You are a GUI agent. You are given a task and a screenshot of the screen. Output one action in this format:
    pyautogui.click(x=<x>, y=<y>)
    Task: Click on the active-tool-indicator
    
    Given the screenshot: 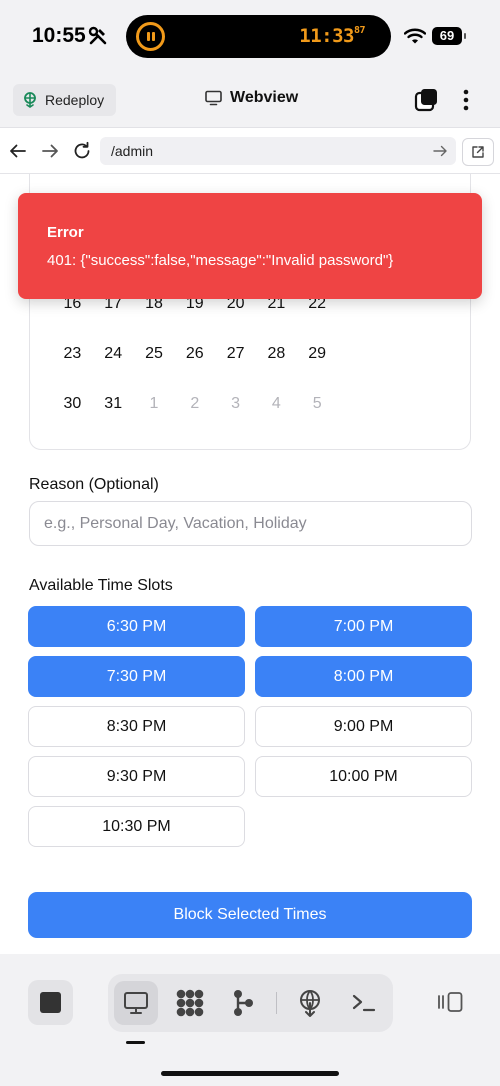 What is the action you would take?
    pyautogui.click(x=135, y=1042)
    